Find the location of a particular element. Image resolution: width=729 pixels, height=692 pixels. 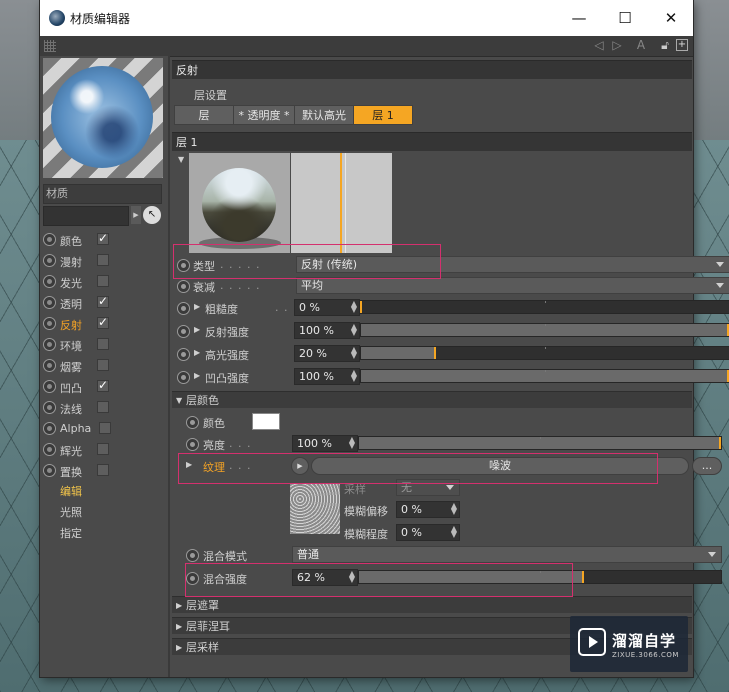

panel-divider is located at coordinates (169, 366).